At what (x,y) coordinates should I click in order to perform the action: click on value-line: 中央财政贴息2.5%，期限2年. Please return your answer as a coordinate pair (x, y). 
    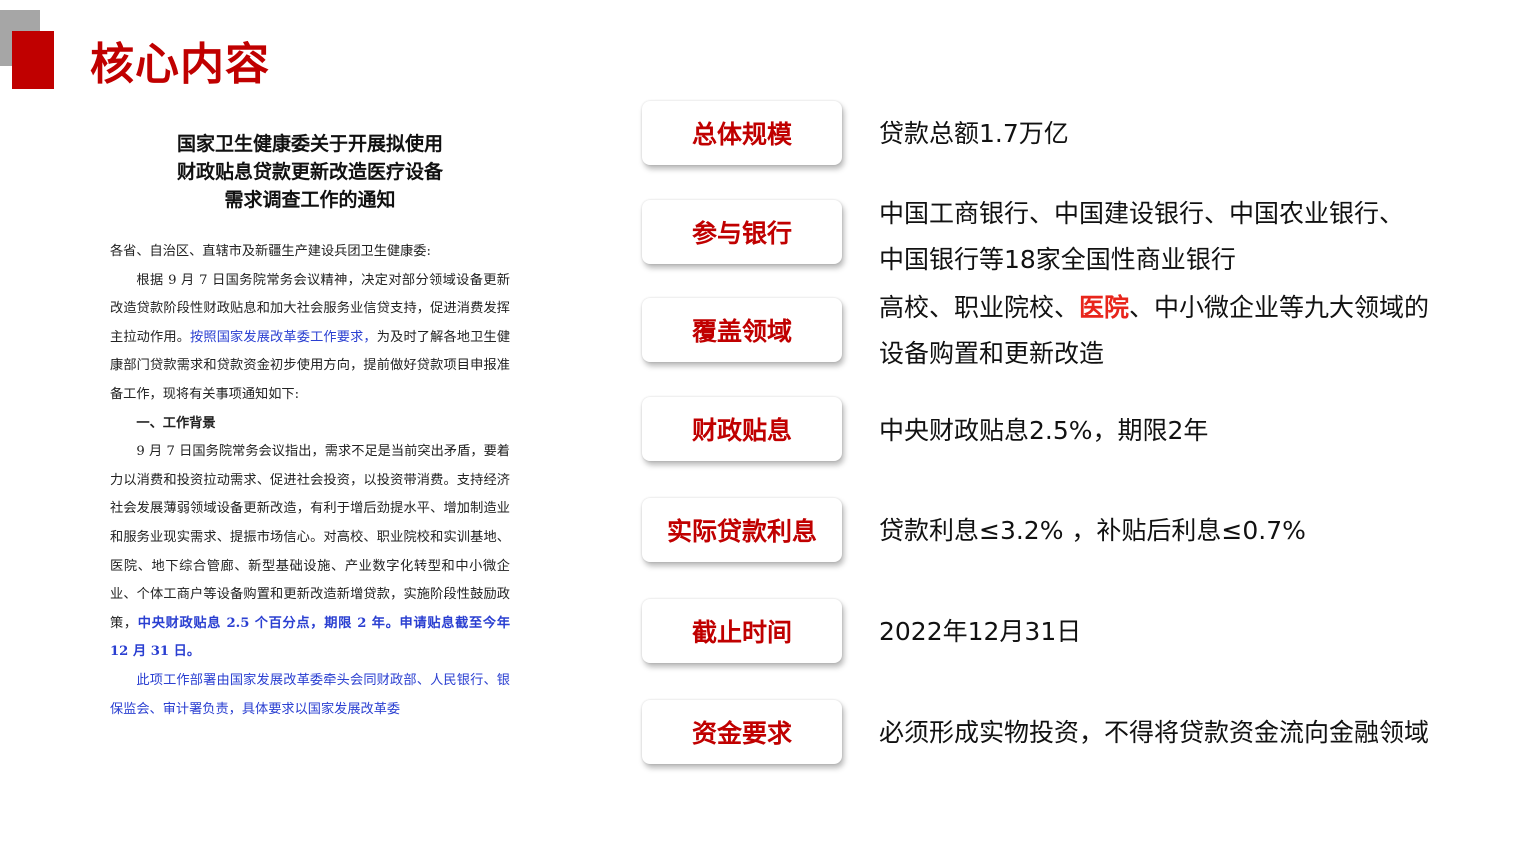
    Looking at the image, I should click on (1044, 430).